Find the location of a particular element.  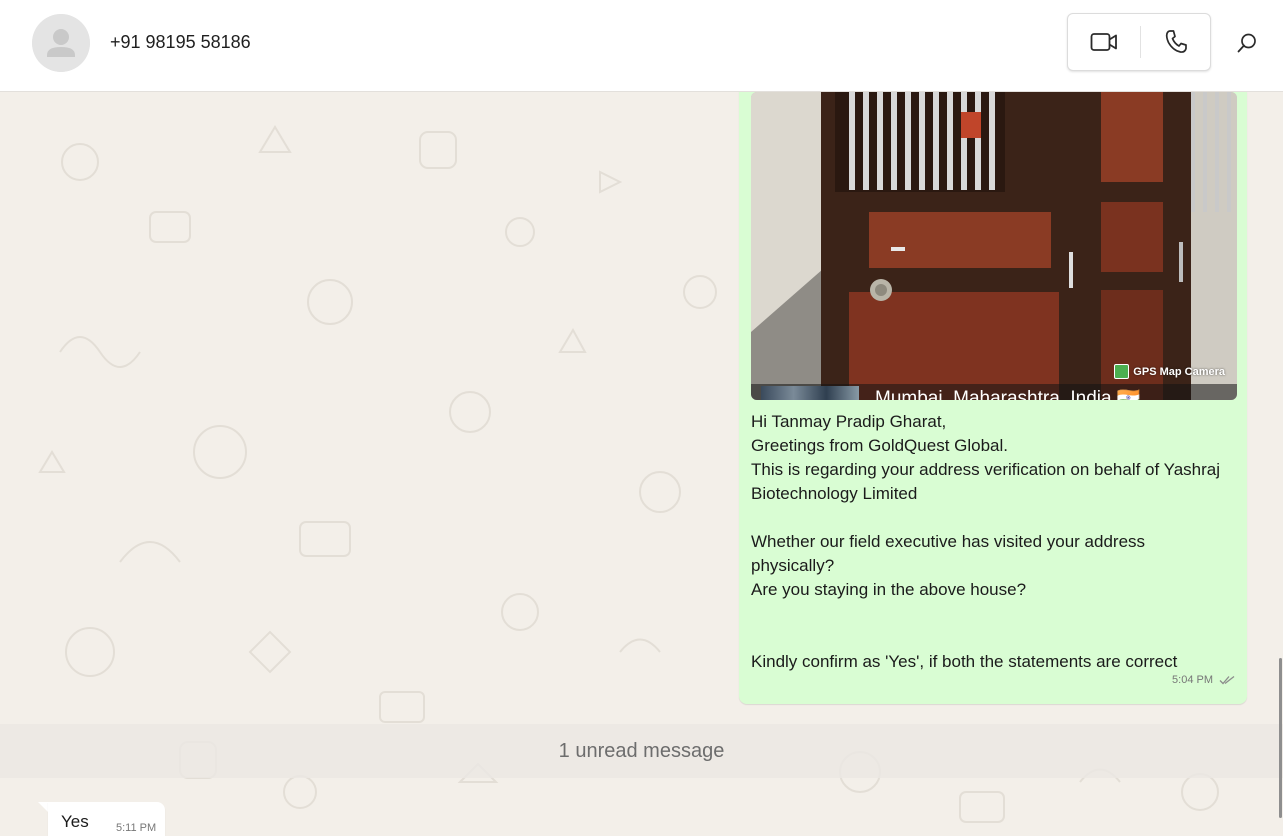

door-photo-illustration is located at coordinates (994, 246).